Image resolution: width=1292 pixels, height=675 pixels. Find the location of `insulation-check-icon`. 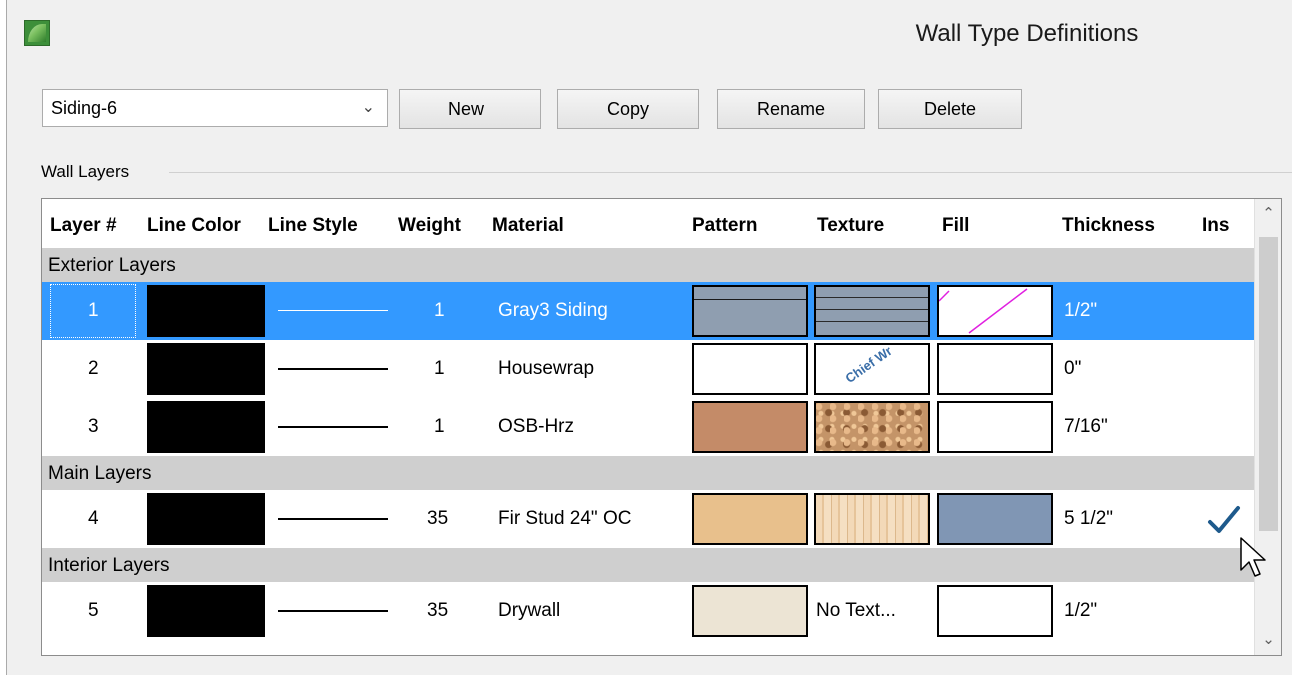

insulation-check-icon is located at coordinates (1224, 520).